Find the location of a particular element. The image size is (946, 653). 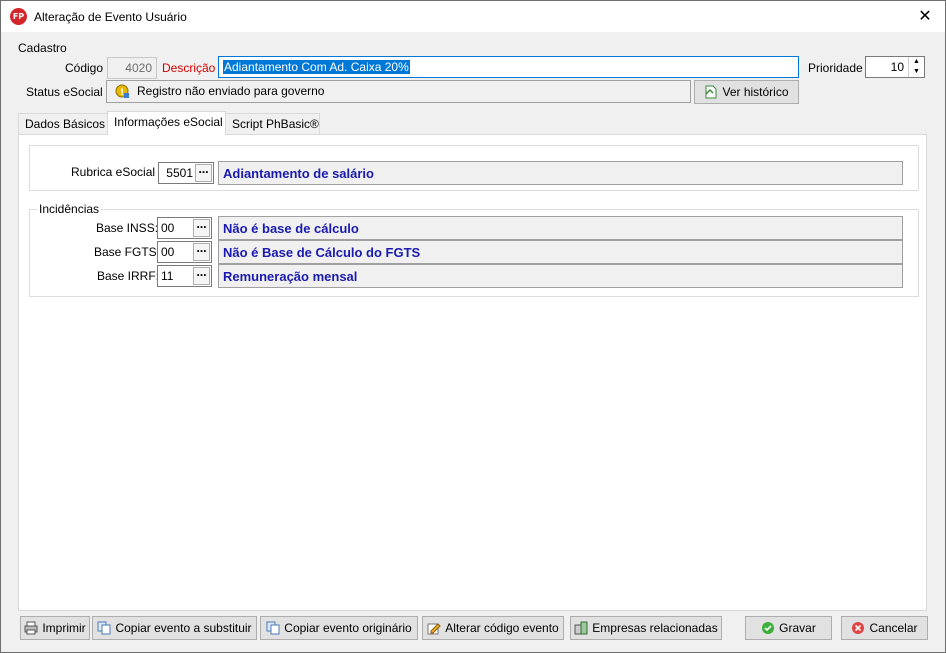

ver-historico-label: Ver histórico is located at coordinates (755, 92).